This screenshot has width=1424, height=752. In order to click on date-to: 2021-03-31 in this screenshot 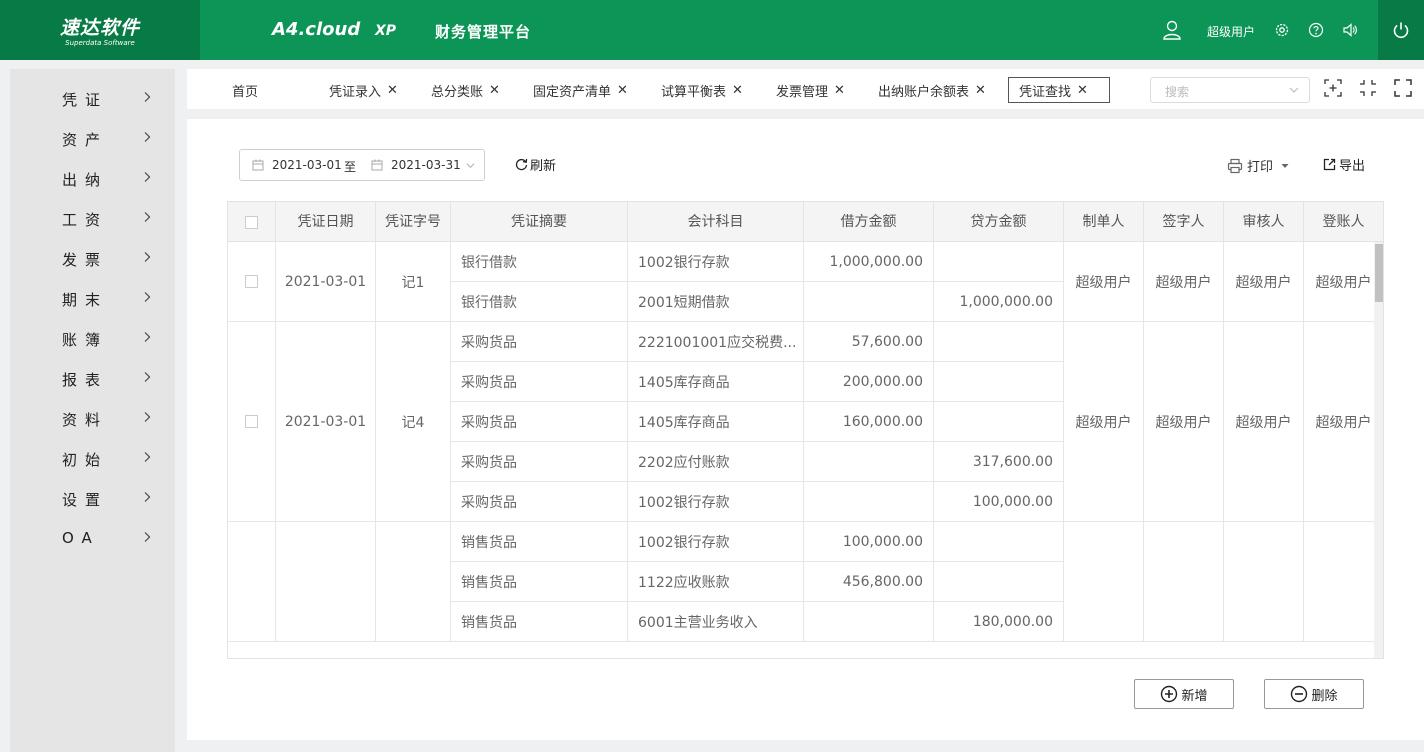, I will do `click(426, 165)`.